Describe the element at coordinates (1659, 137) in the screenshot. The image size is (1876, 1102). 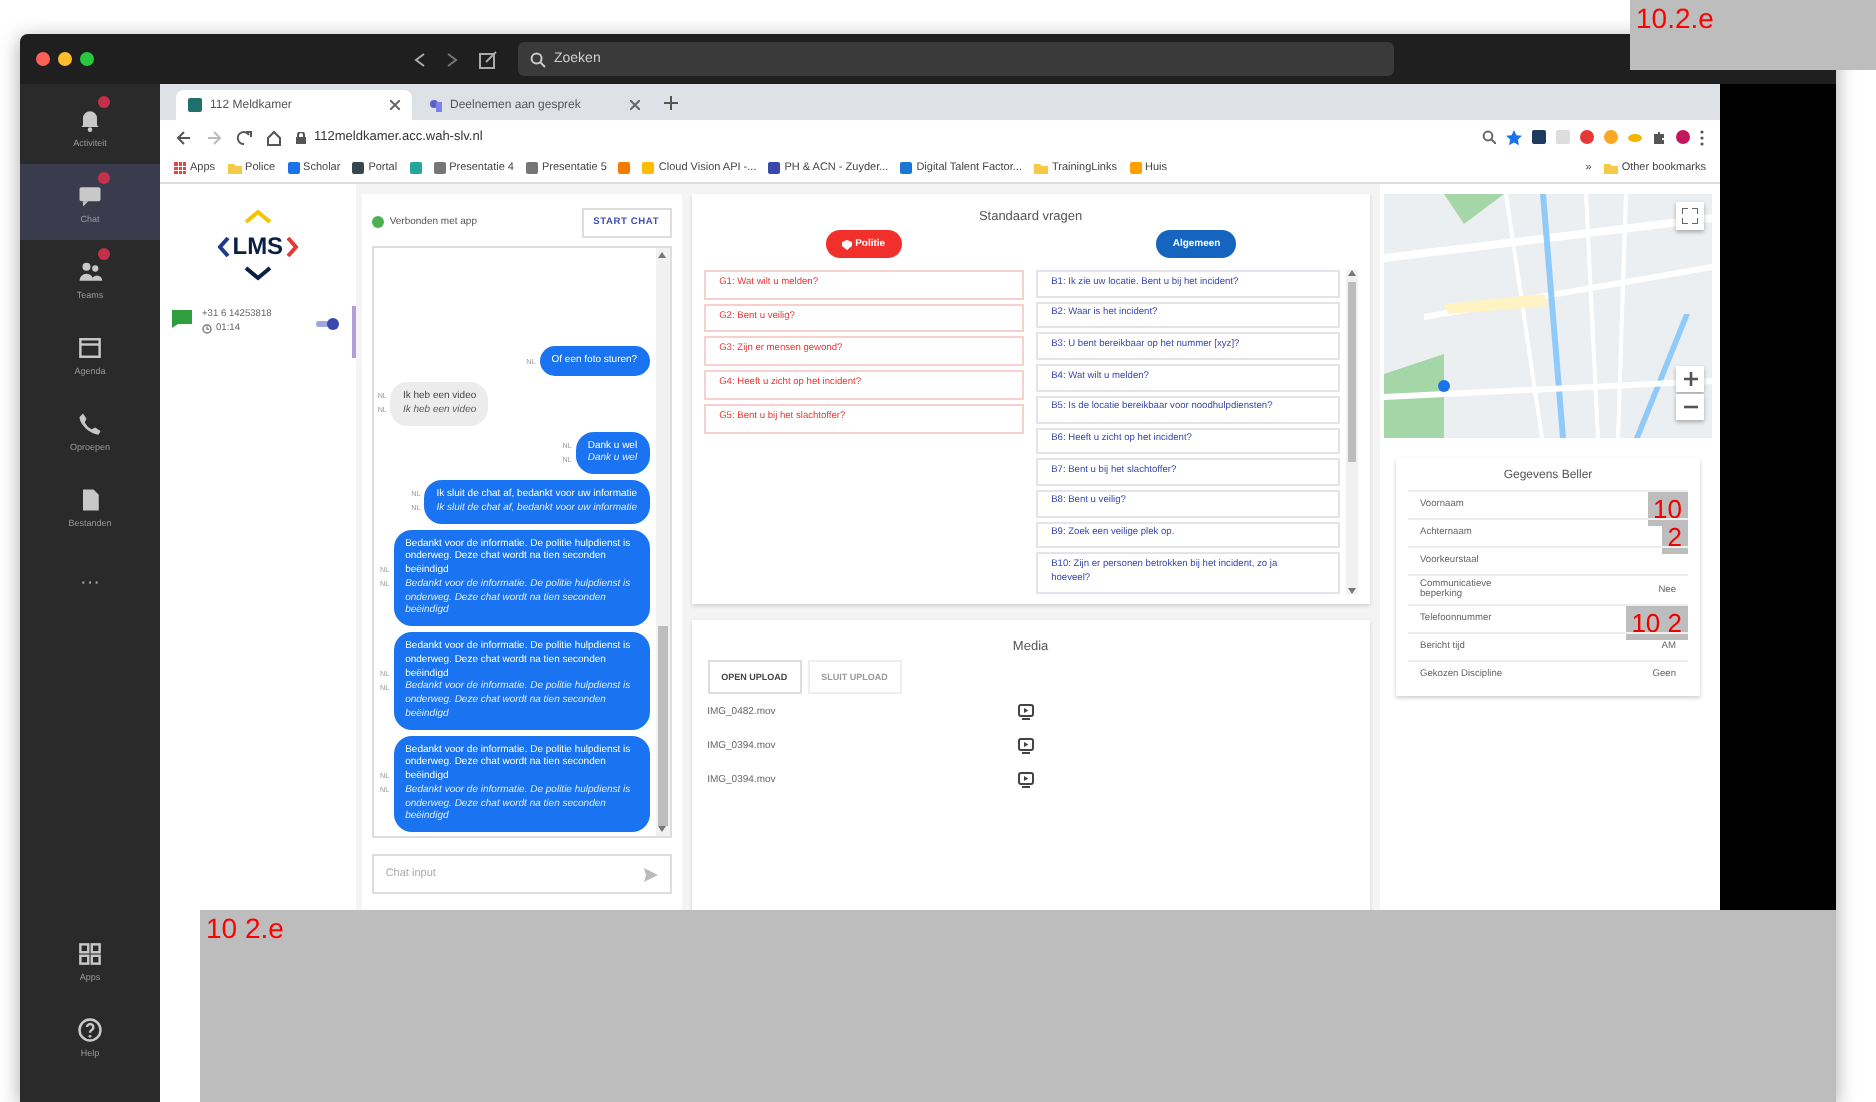
I see `puzzle-icon` at that location.